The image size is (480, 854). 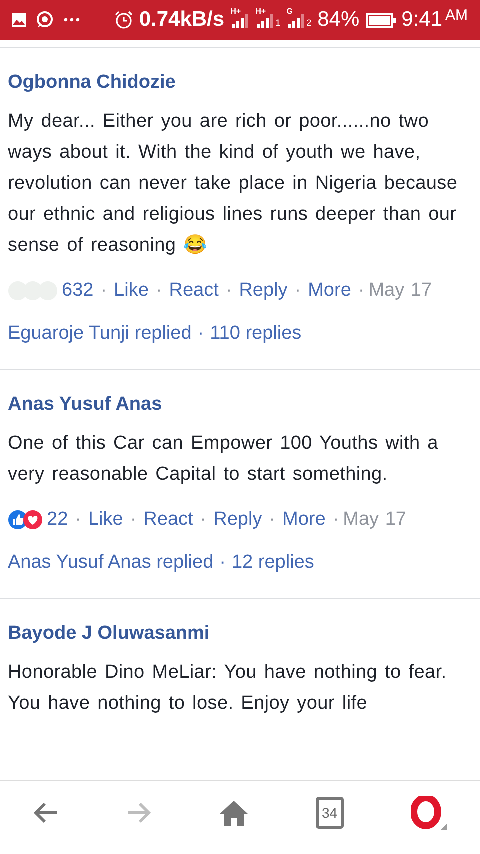 I want to click on reaction-count: 22, so click(x=57, y=519).